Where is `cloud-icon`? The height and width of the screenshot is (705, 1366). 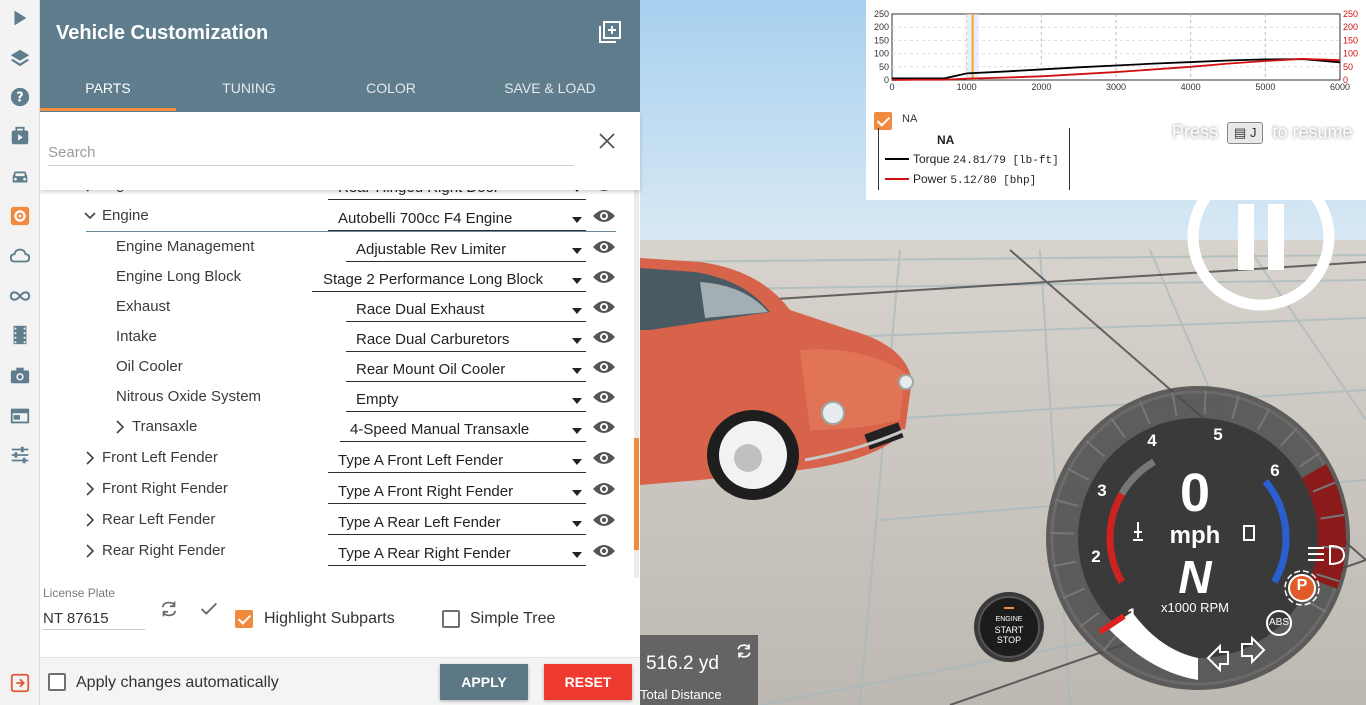 cloud-icon is located at coordinates (20, 256).